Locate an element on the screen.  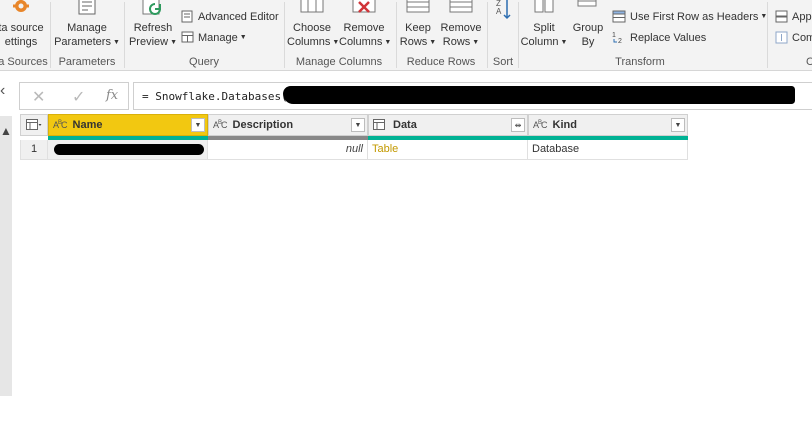
svg-text: 2 is located at coordinates (620, 41).